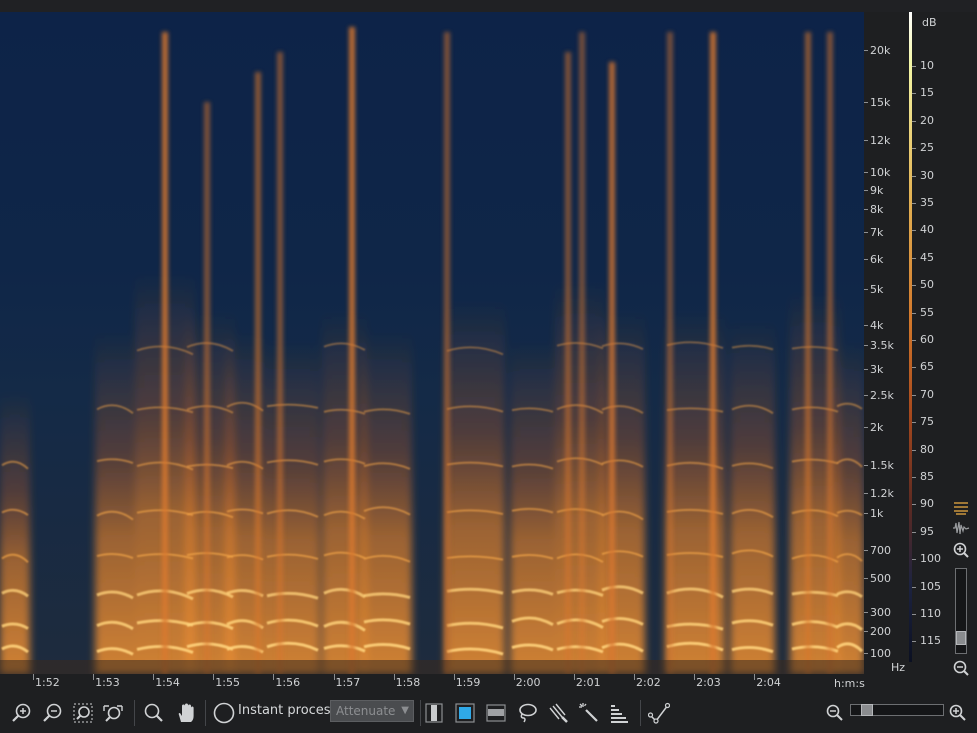 This screenshot has width=977, height=733. I want to click on harmonics-icon, so click(619, 713).